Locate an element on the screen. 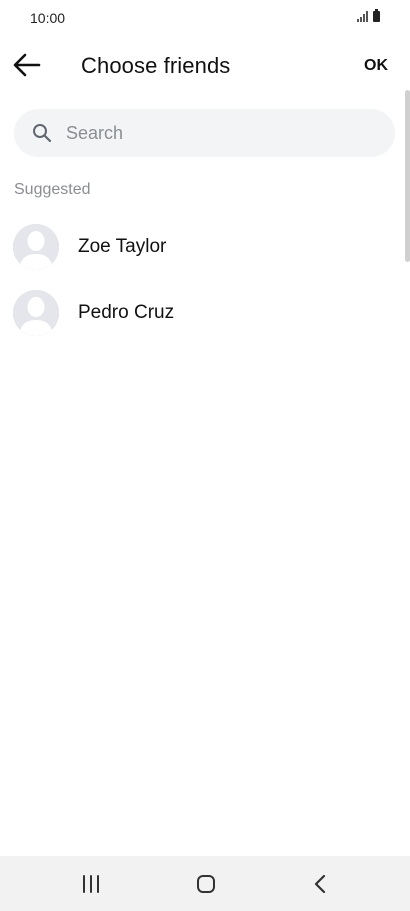 This screenshot has height=911, width=410. search-box is located at coordinates (204, 133).